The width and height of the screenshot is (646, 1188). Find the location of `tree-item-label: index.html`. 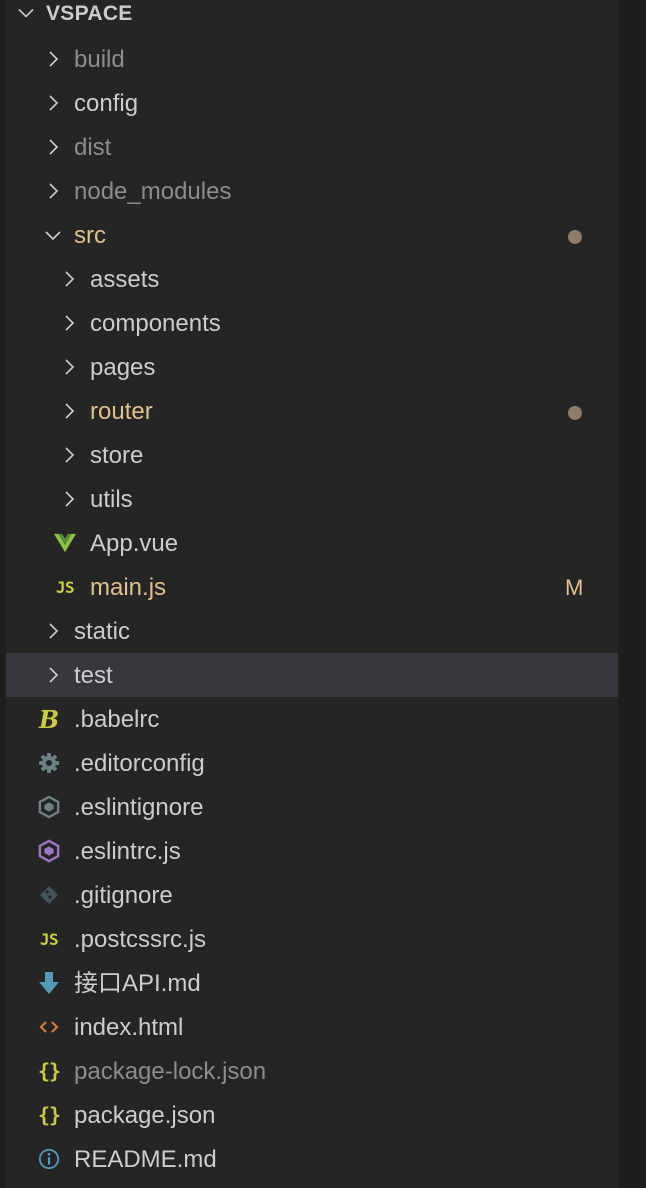

tree-item-label: index.html is located at coordinates (129, 1027).